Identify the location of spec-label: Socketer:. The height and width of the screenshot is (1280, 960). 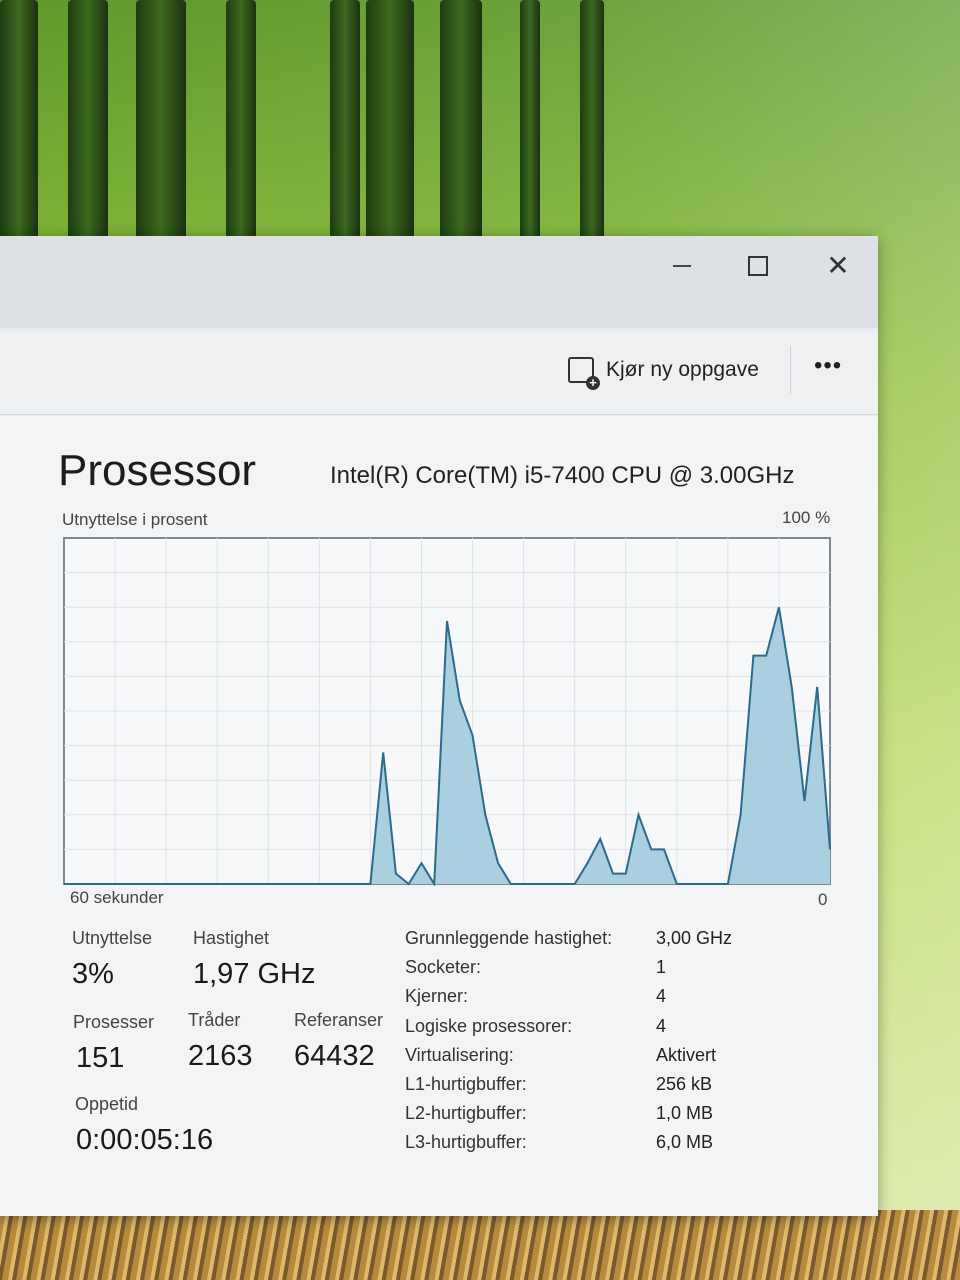
(443, 967).